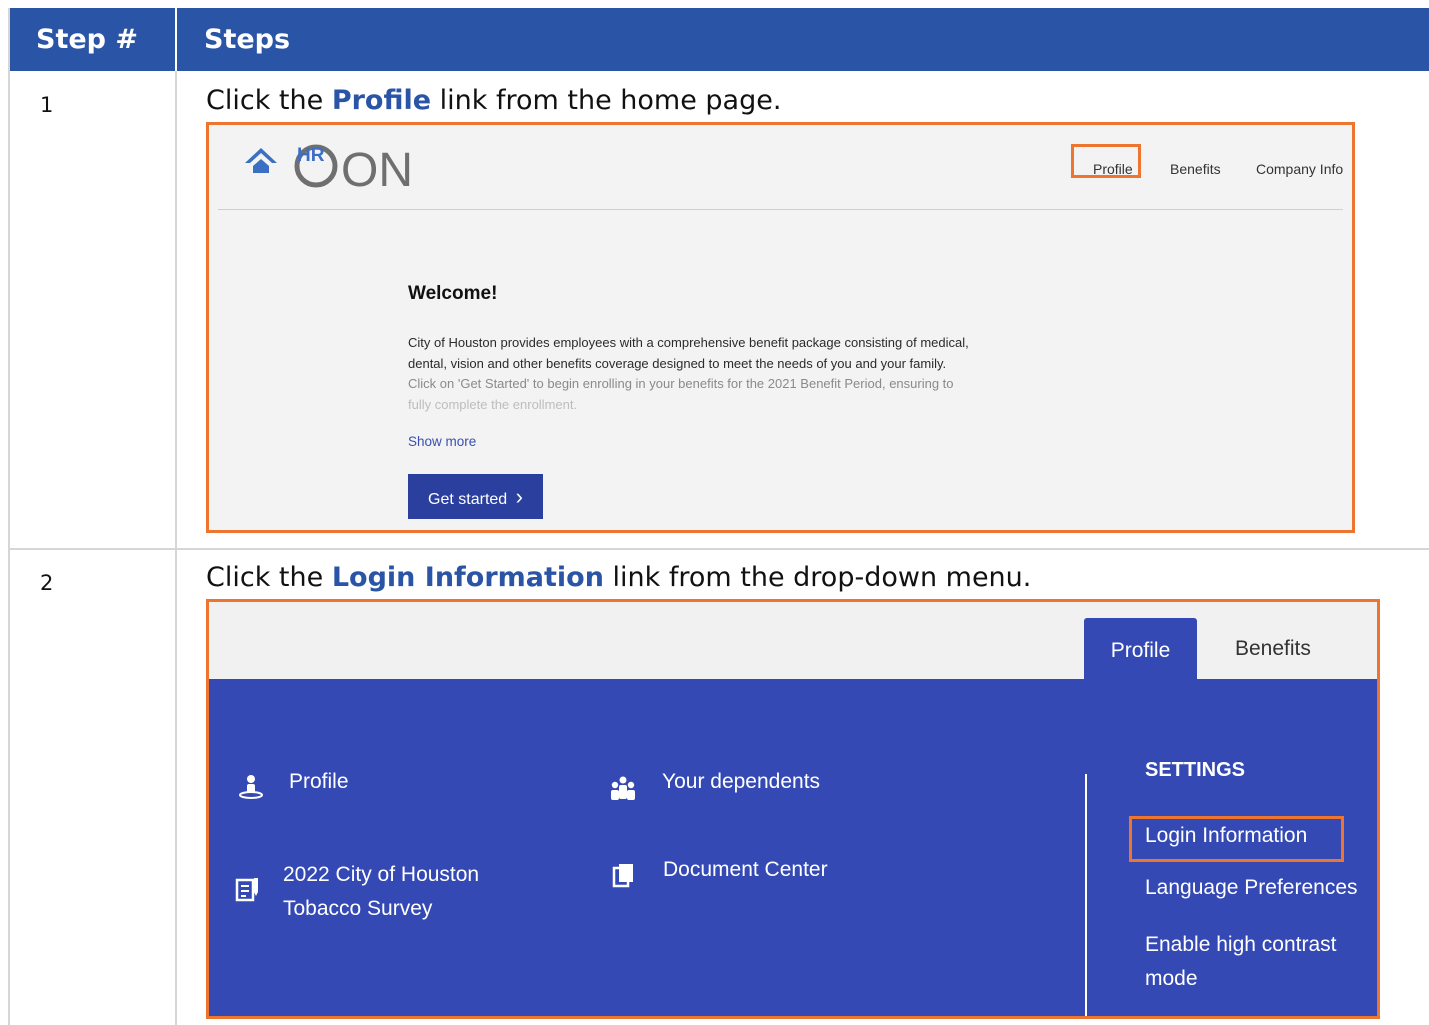  I want to click on document-icon, so click(622, 876).